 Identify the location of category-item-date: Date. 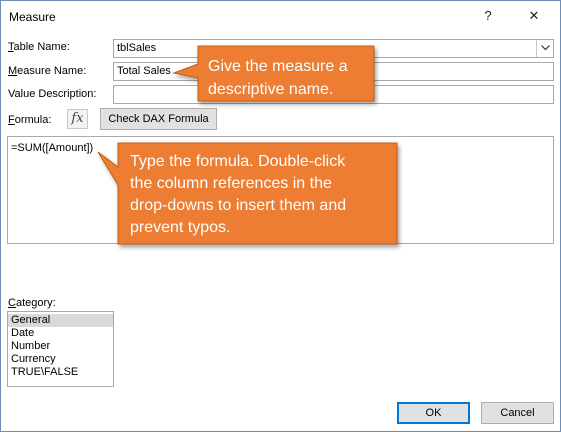
(60, 333).